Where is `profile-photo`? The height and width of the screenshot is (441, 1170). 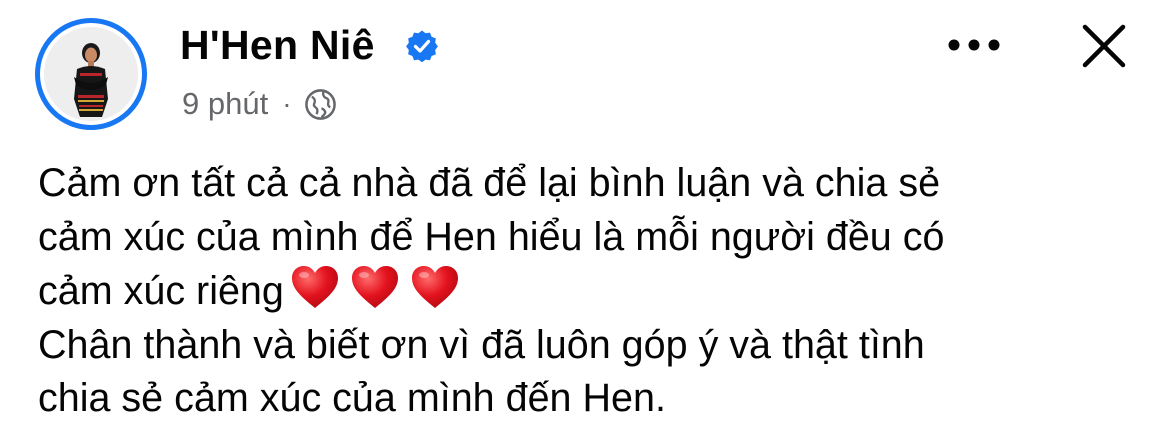 profile-photo is located at coordinates (91, 74).